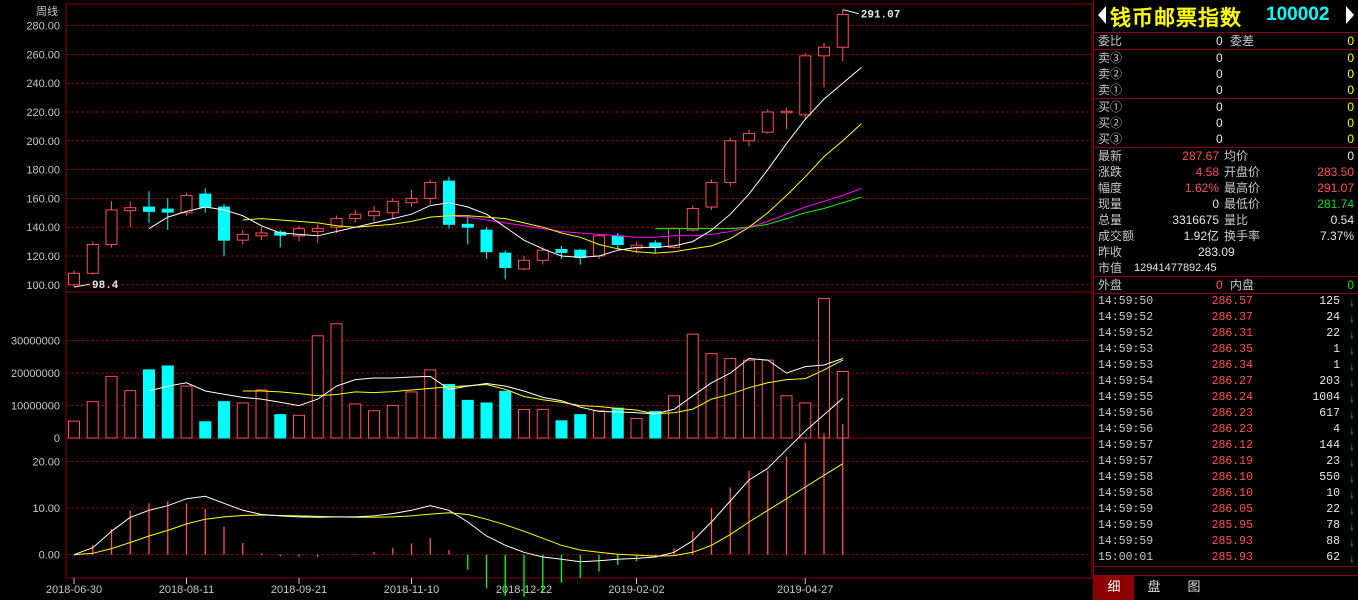 The width and height of the screenshot is (1358, 600). What do you see at coordinates (35, 407) in the screenshot?
I see `volume-tick-label: 10000000` at bounding box center [35, 407].